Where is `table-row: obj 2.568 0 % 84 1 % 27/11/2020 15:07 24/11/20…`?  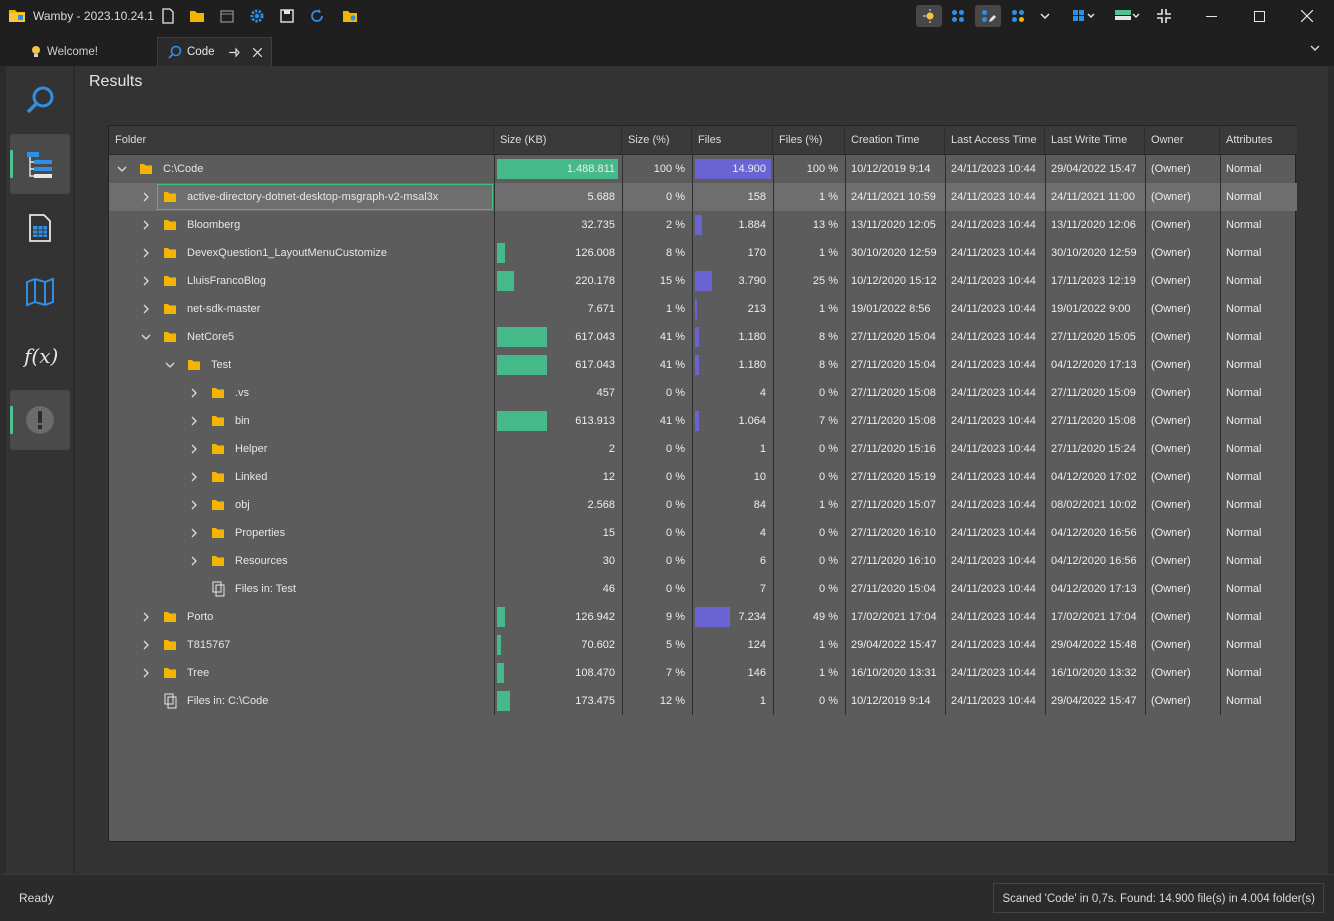
table-row: obj 2.568 0 % 84 1 % 27/11/2020 15:07 24/11/20… is located at coordinates (703, 505).